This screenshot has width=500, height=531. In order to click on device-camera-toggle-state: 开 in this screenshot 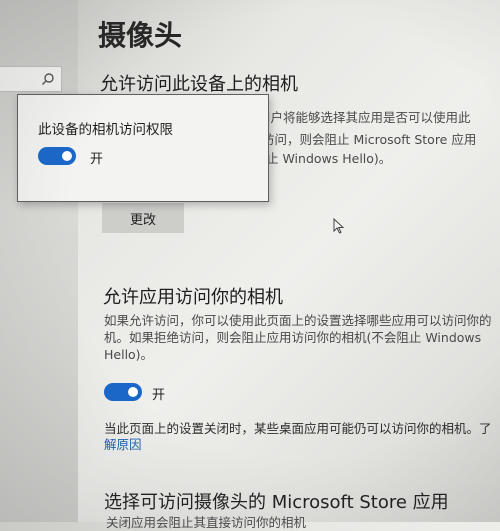, I will do `click(97, 159)`.